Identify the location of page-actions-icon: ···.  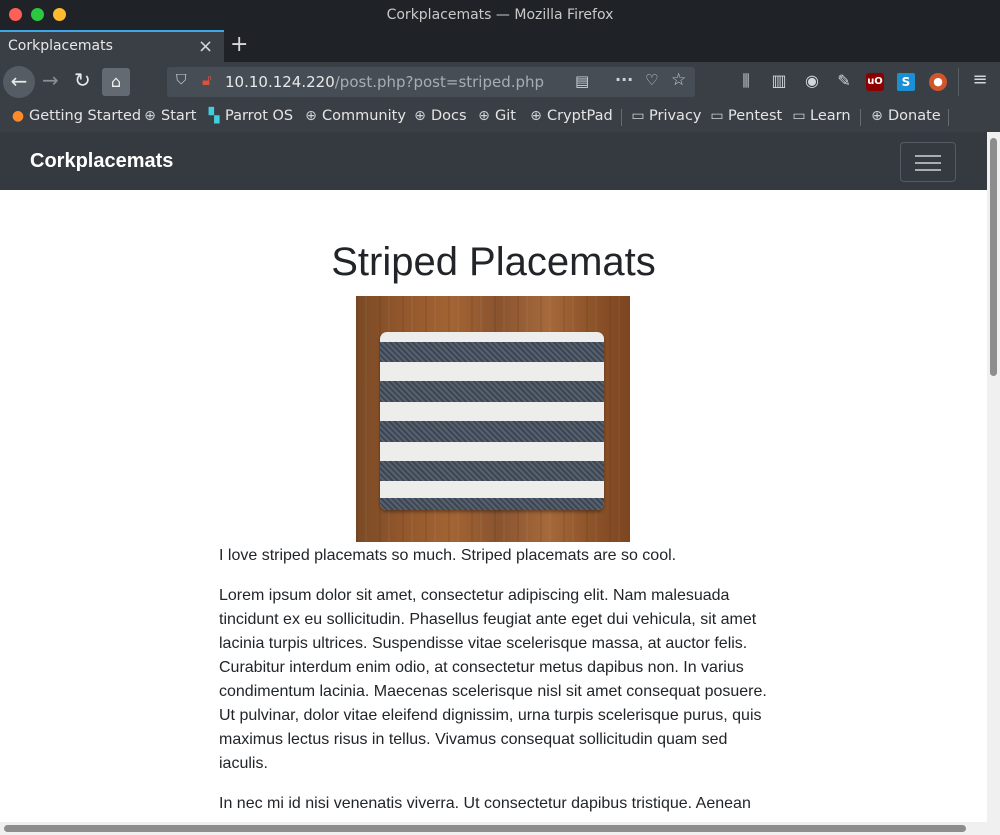
(624, 79).